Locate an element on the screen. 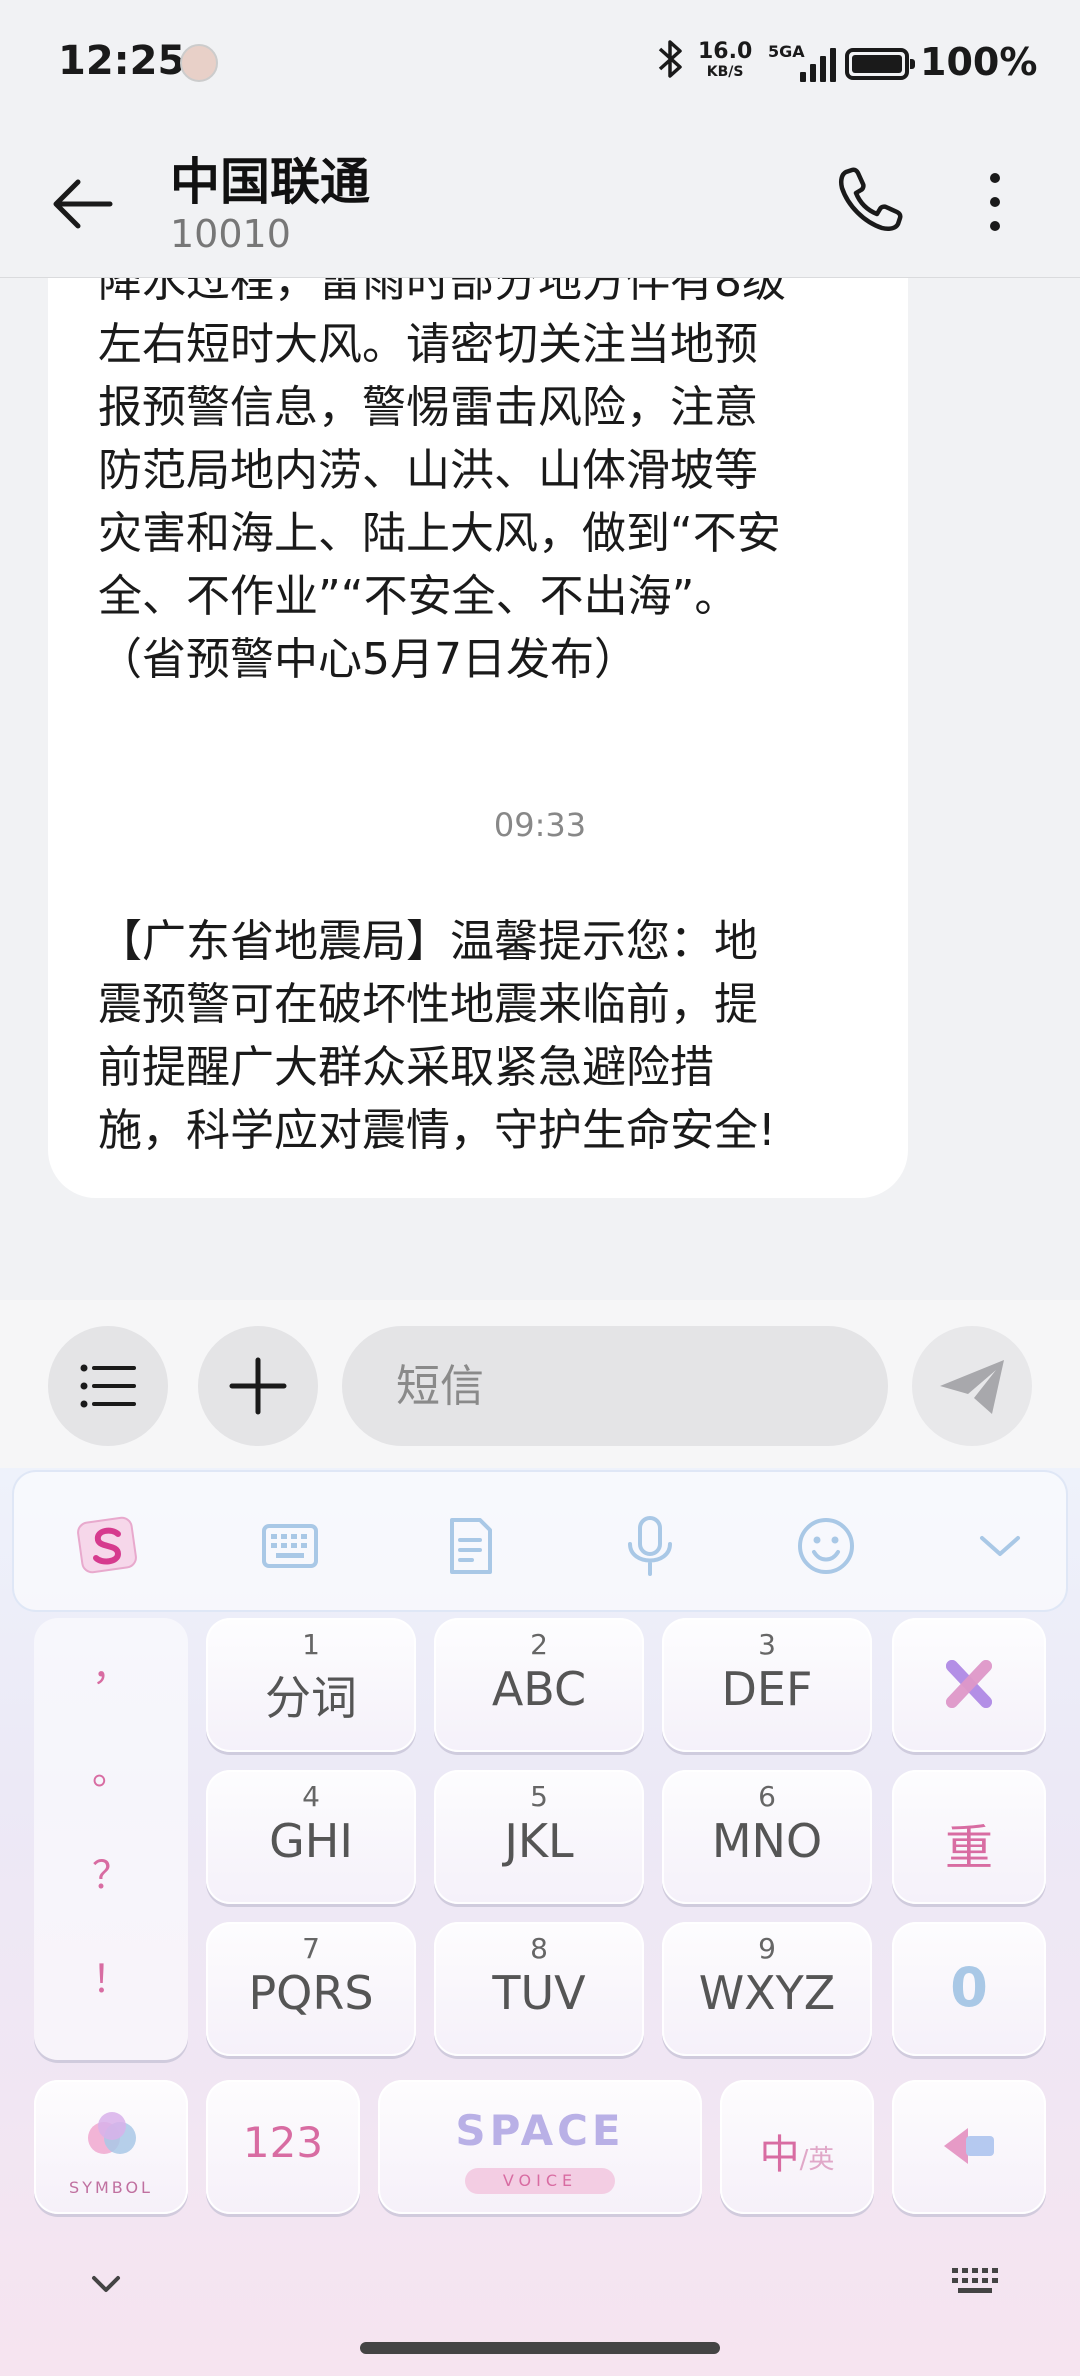  language-switch-key: 中/英 is located at coordinates (797, 2147).